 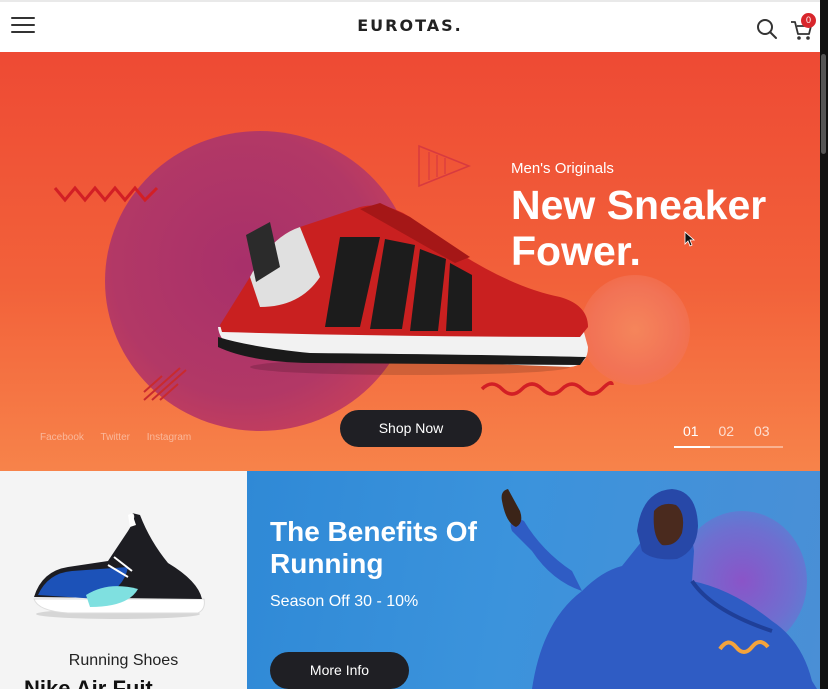 I want to click on hero-title: New Sneaker Fower., so click(x=639, y=228).